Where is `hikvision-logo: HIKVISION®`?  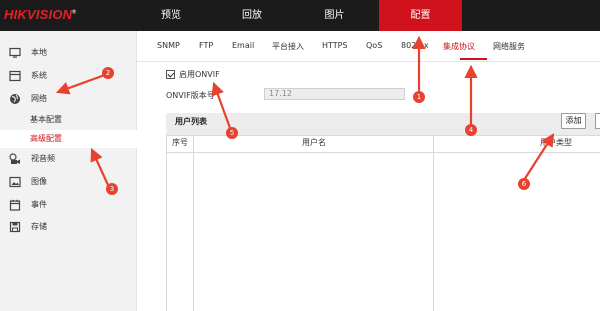 hikvision-logo: HIKVISION® is located at coordinates (40, 14).